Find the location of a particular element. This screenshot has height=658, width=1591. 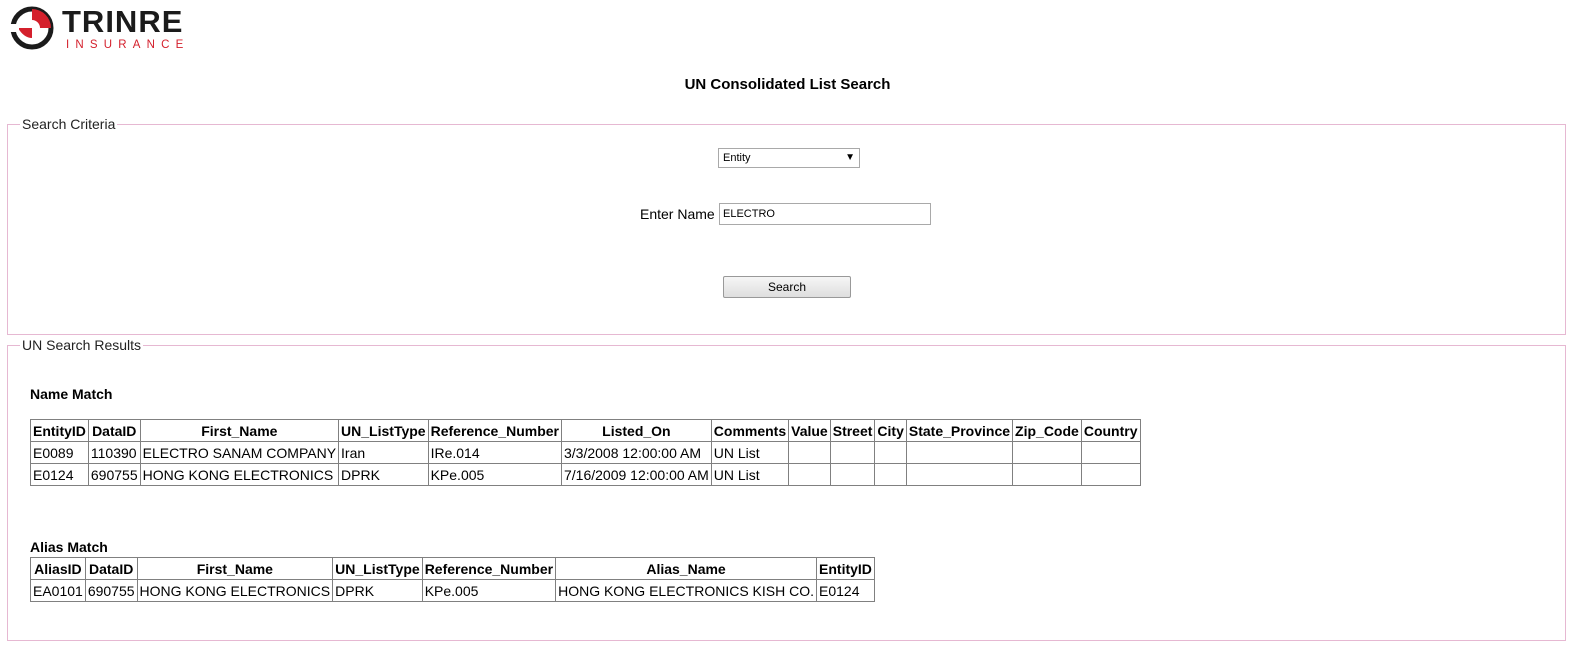

alias-match-title: Alias Match is located at coordinates (69, 547).